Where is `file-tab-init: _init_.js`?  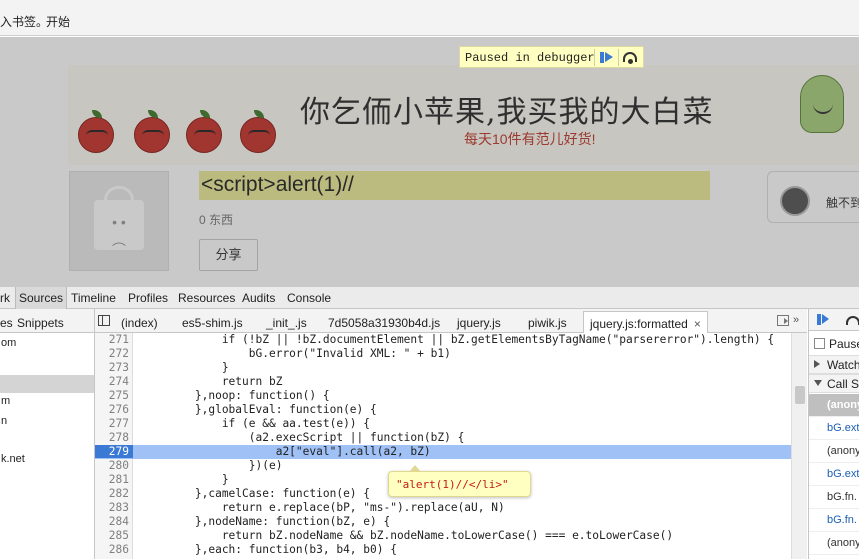 file-tab-init: _init_.js is located at coordinates (286, 323).